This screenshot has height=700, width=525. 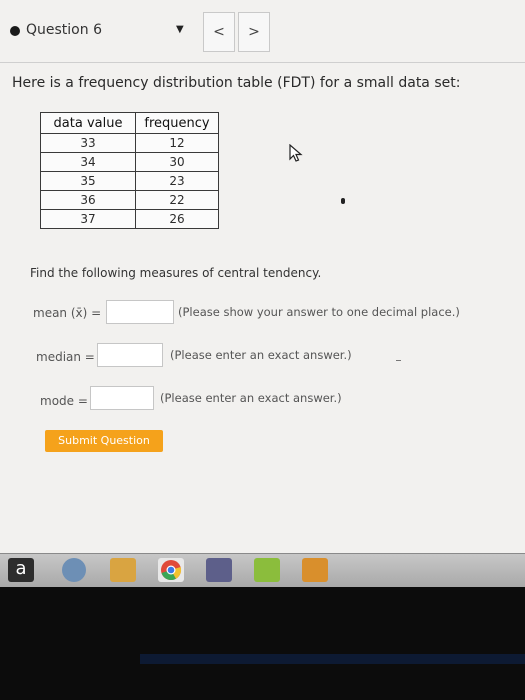 What do you see at coordinates (15, 31) in the screenshot?
I see `question-status-dot-icon` at bounding box center [15, 31].